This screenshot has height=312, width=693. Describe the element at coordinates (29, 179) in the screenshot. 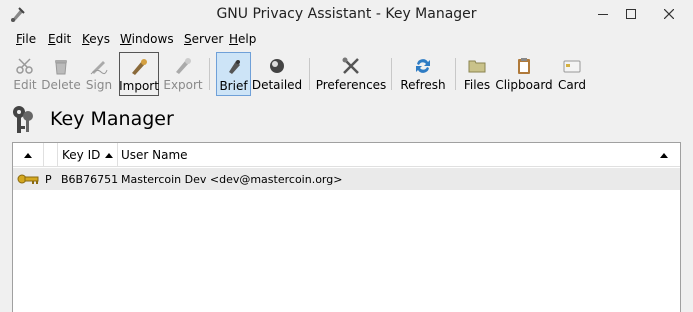

I see `keypair-icon` at that location.